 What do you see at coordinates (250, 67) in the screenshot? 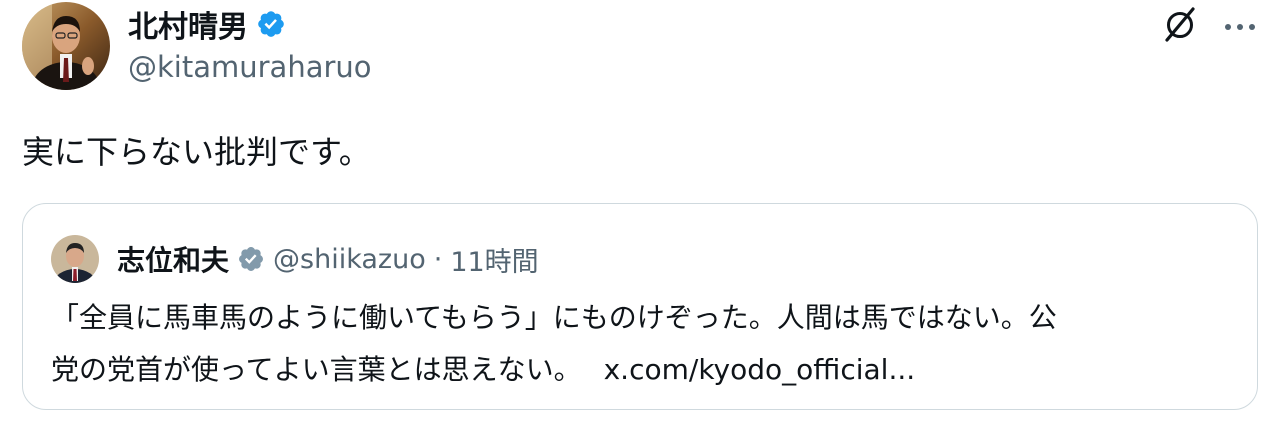
I see `author-handle: @kitamuraharuo` at bounding box center [250, 67].